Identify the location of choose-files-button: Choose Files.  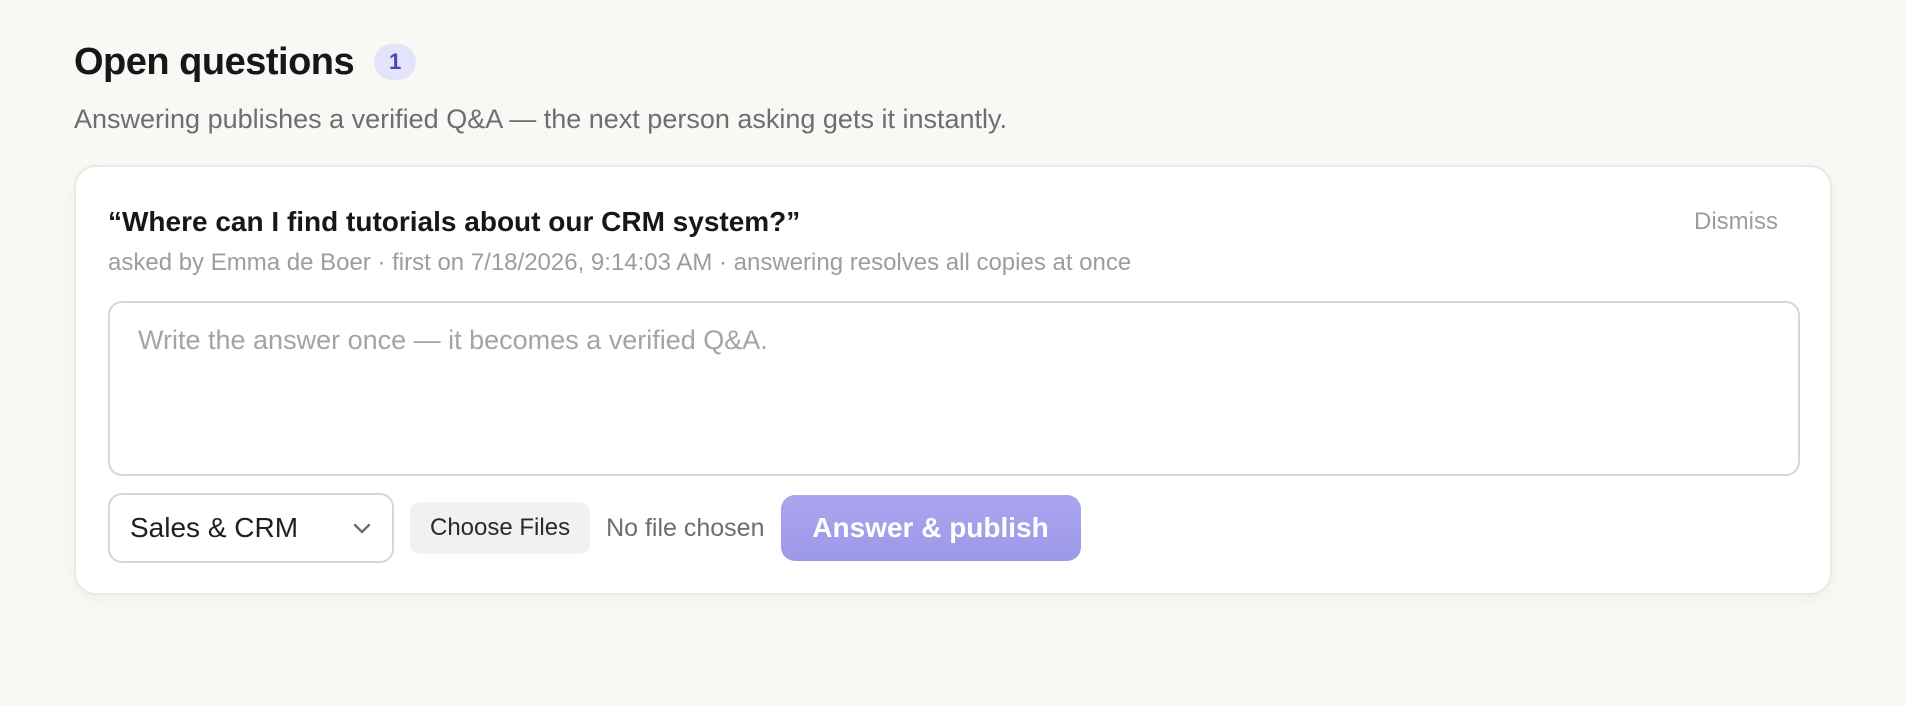
(500, 528).